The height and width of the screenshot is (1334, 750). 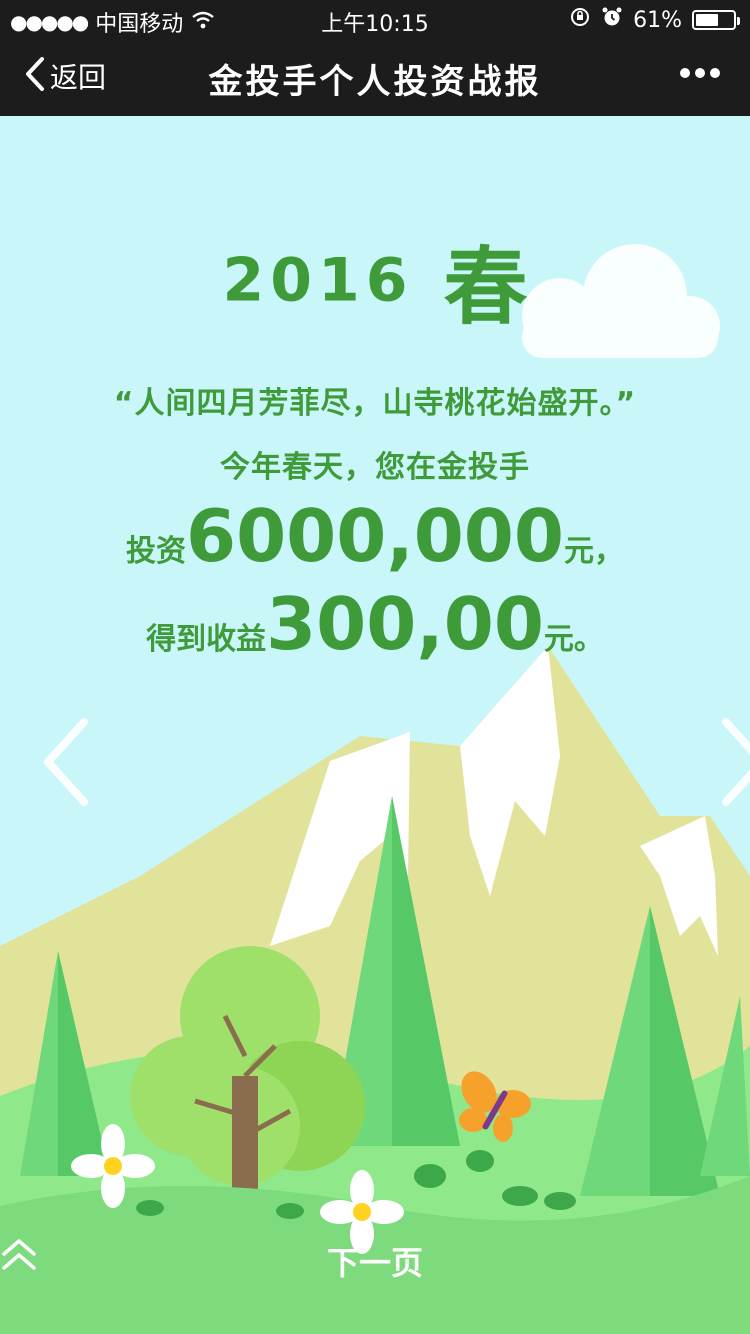 I want to click on profit-line: 得到收益300,00元。, so click(x=375, y=624).